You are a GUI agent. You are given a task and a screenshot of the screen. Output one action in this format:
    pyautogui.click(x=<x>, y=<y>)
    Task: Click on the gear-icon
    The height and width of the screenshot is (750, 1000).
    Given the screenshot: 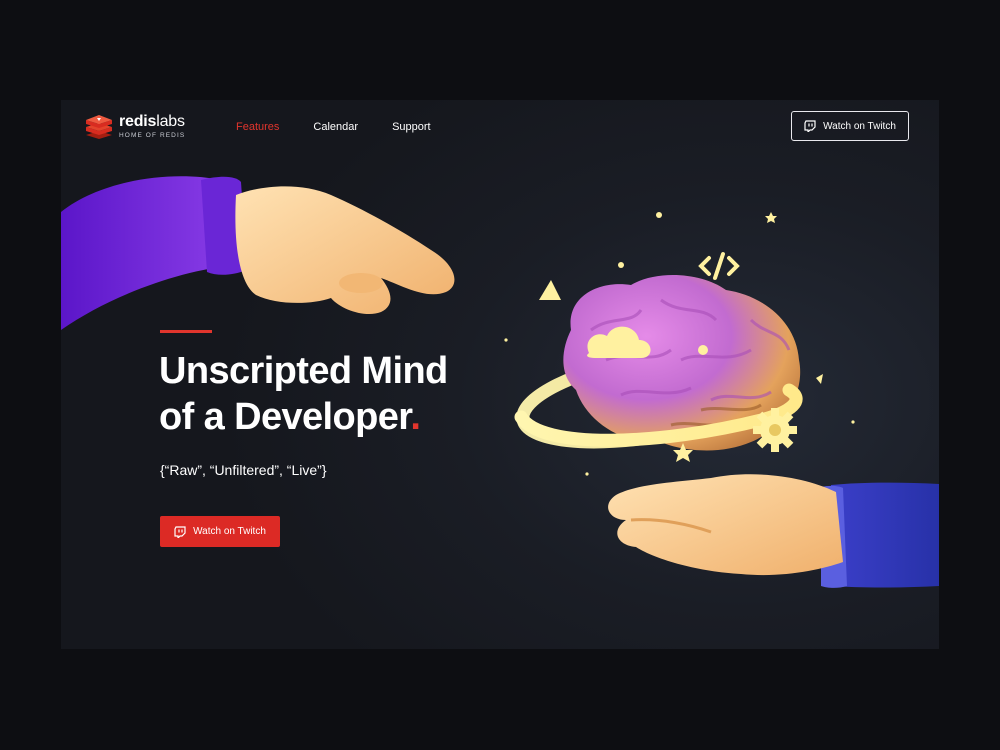 What is the action you would take?
    pyautogui.click(x=775, y=430)
    